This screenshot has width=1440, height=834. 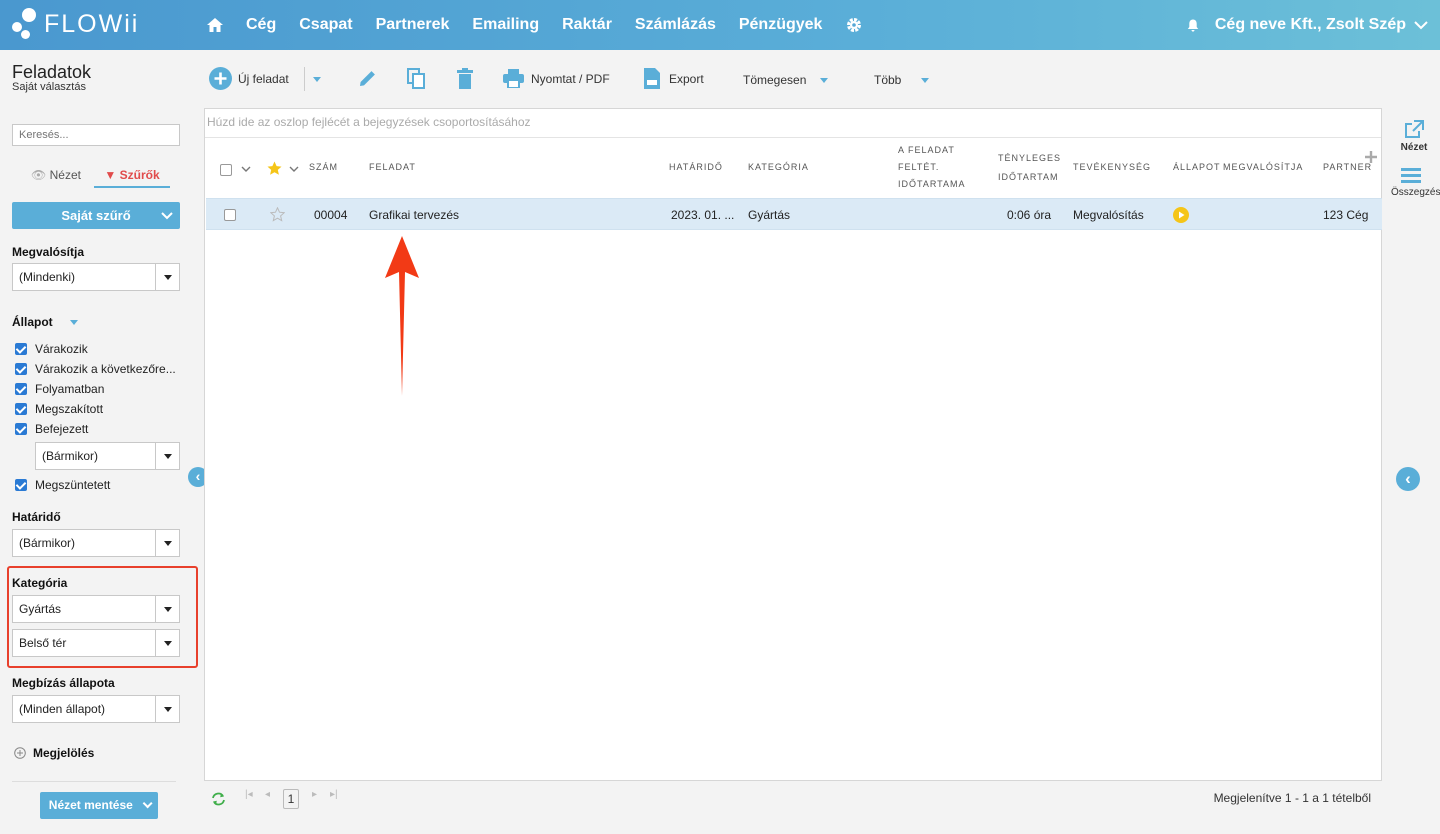 What do you see at coordinates (854, 25) in the screenshot?
I see `settings-gear-icon` at bounding box center [854, 25].